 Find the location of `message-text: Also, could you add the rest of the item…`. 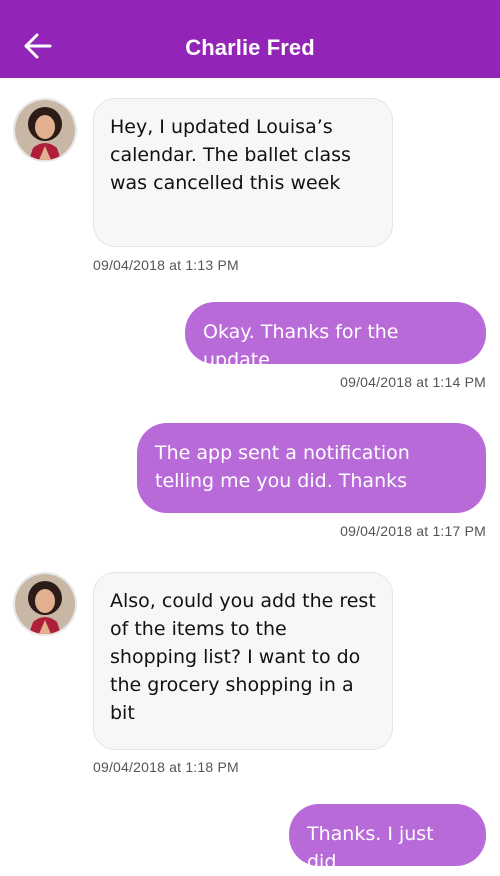

message-text: Also, could you add the rest of the item… is located at coordinates (243, 657).